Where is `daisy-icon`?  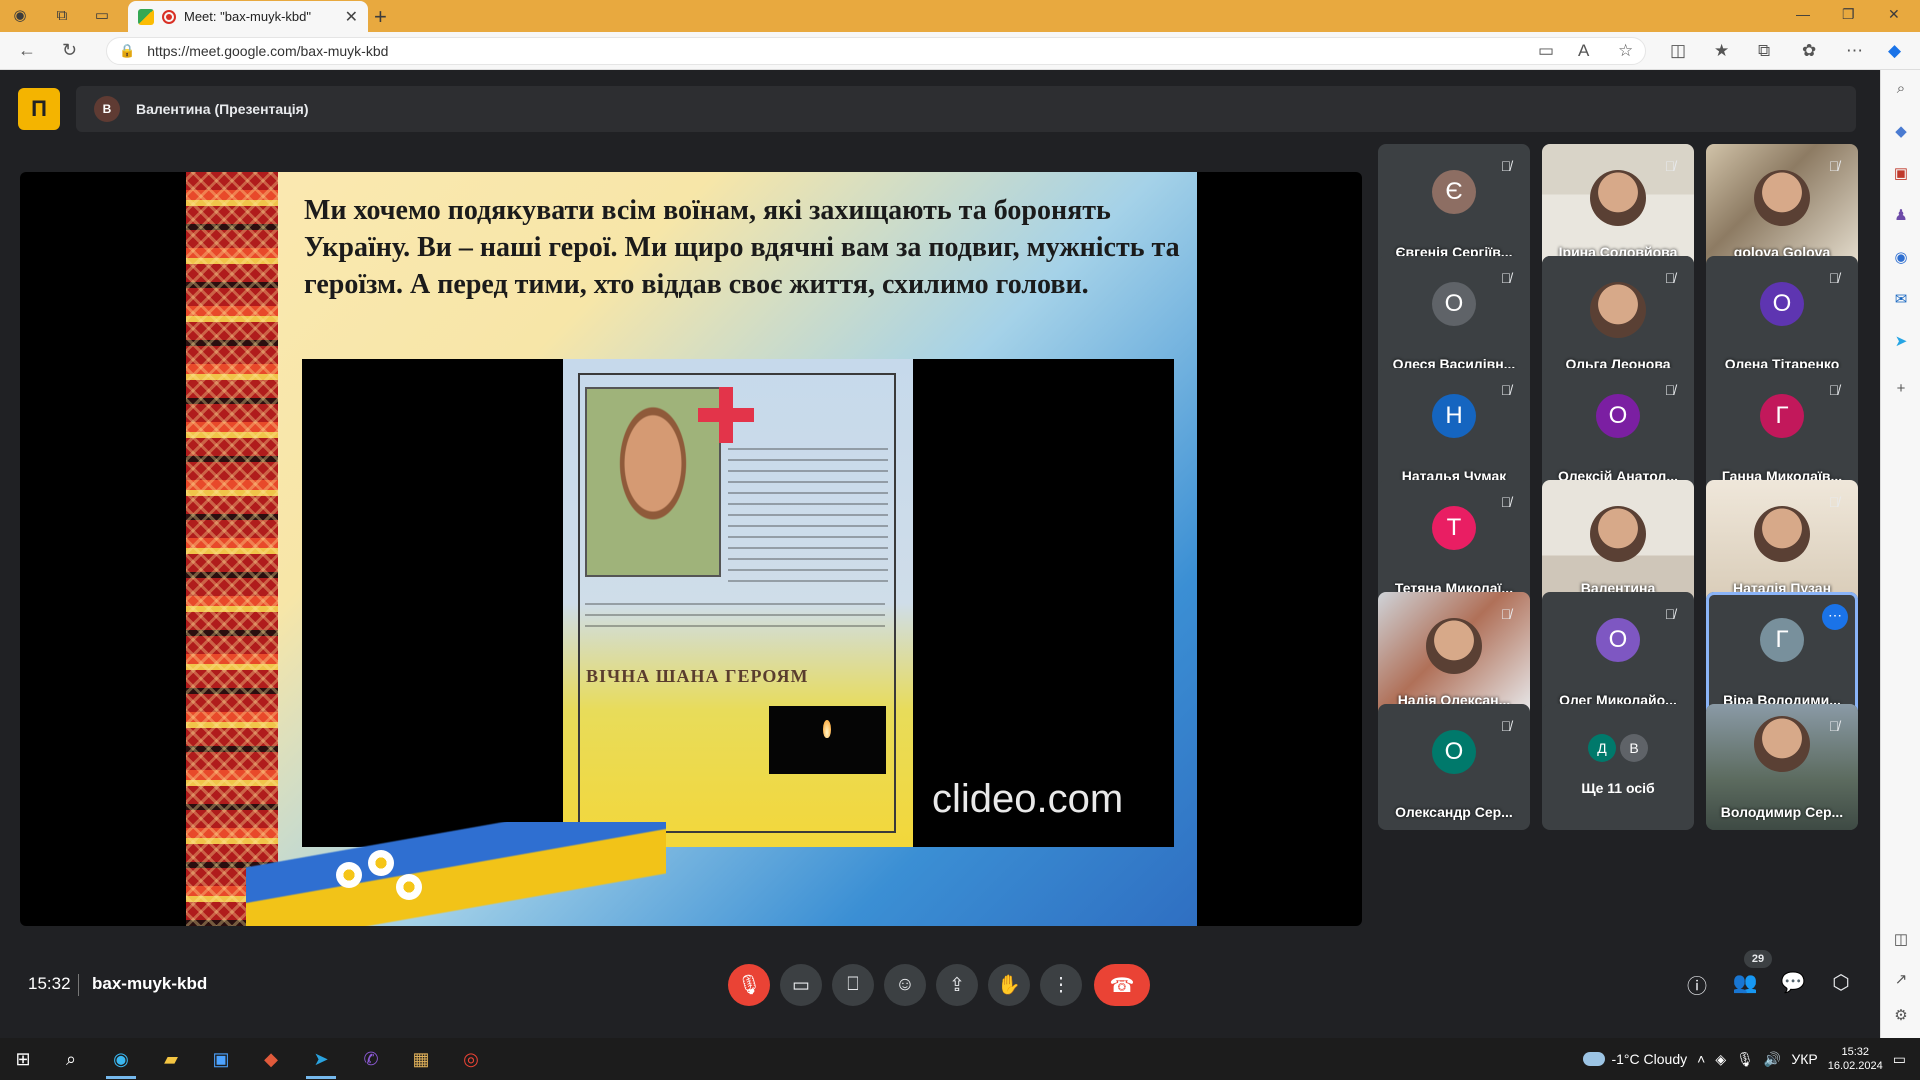
daisy-icon is located at coordinates (381, 863).